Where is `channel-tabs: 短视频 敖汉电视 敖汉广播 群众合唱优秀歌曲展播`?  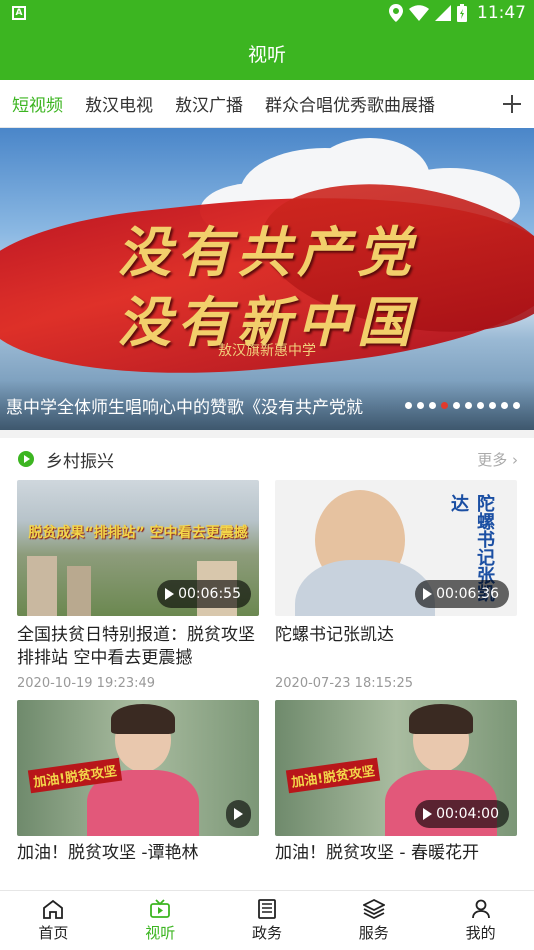 channel-tabs: 短视频 敖汉电视 敖汉广播 群众合唱优秀歌曲展播 is located at coordinates (267, 104).